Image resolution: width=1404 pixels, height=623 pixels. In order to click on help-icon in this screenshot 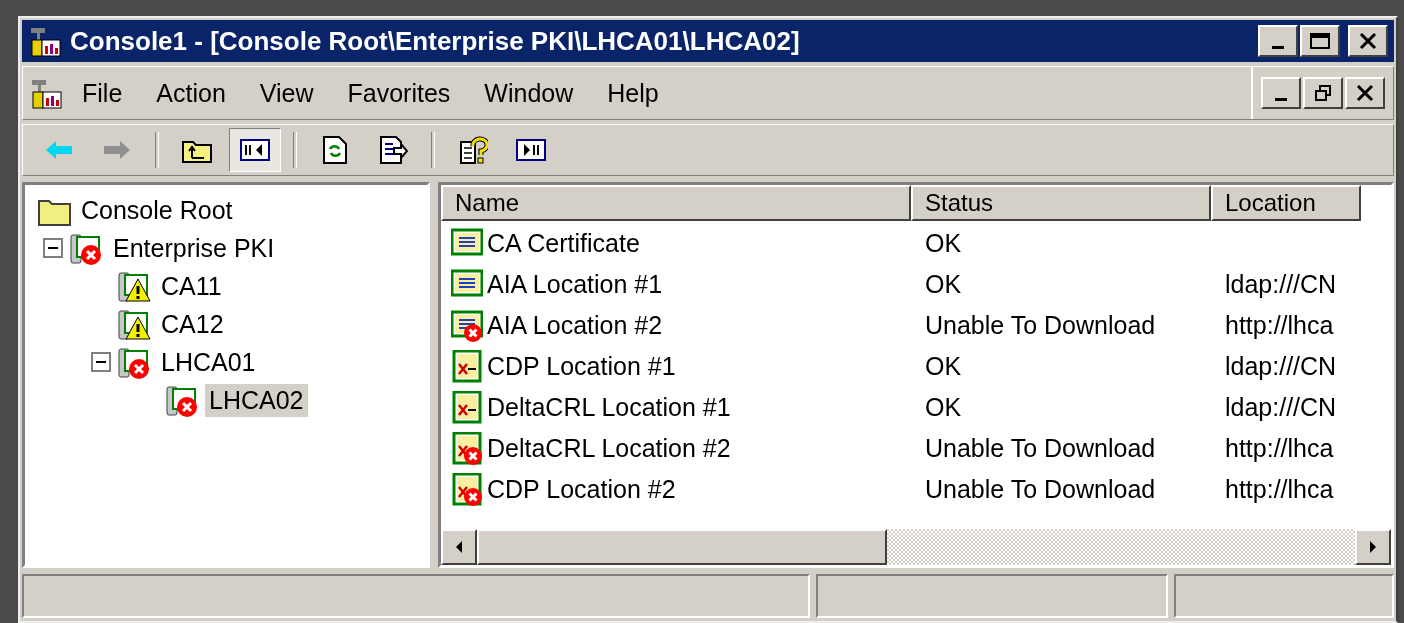, I will do `click(473, 150)`.